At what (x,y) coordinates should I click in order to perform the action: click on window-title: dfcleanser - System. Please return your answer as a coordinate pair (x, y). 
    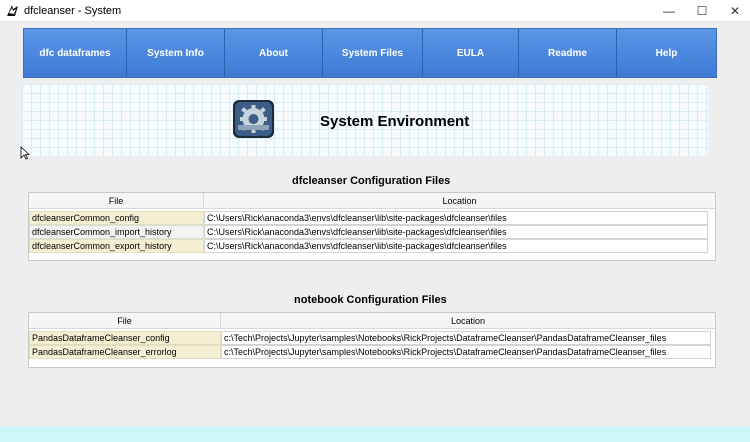
    Looking at the image, I should click on (73, 11).